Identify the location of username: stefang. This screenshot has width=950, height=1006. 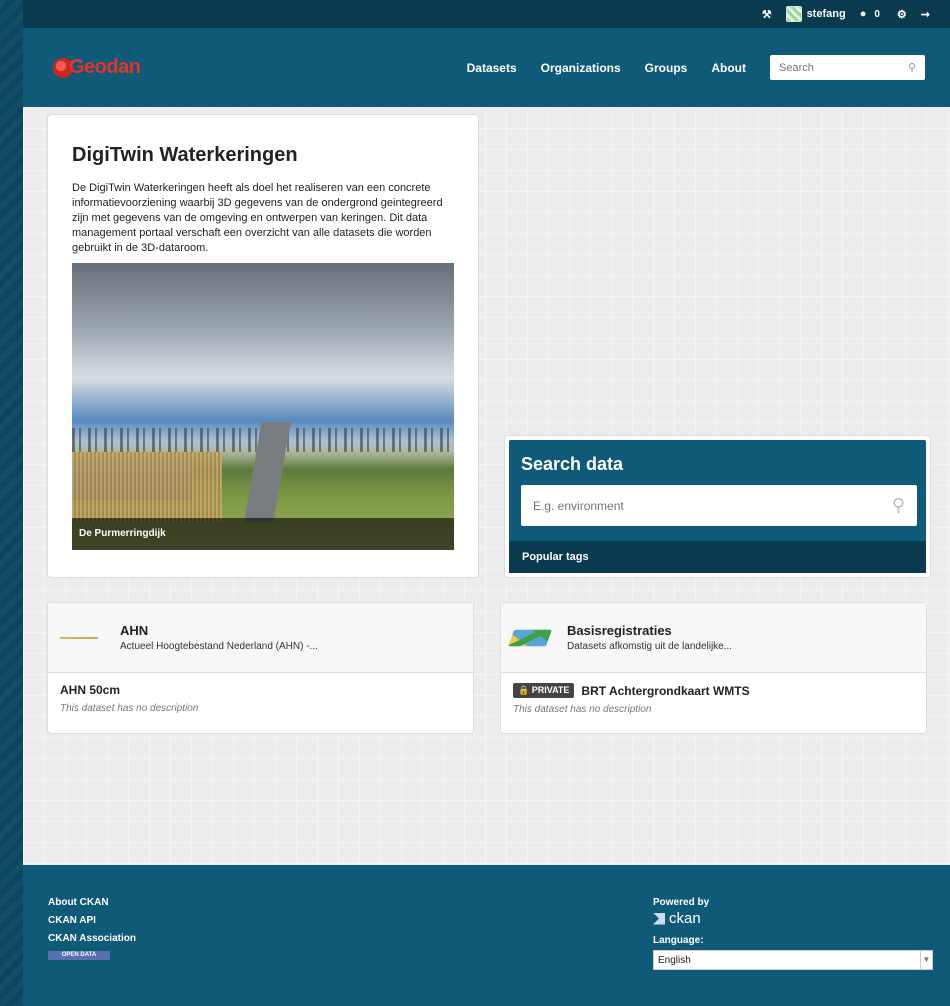
(826, 14).